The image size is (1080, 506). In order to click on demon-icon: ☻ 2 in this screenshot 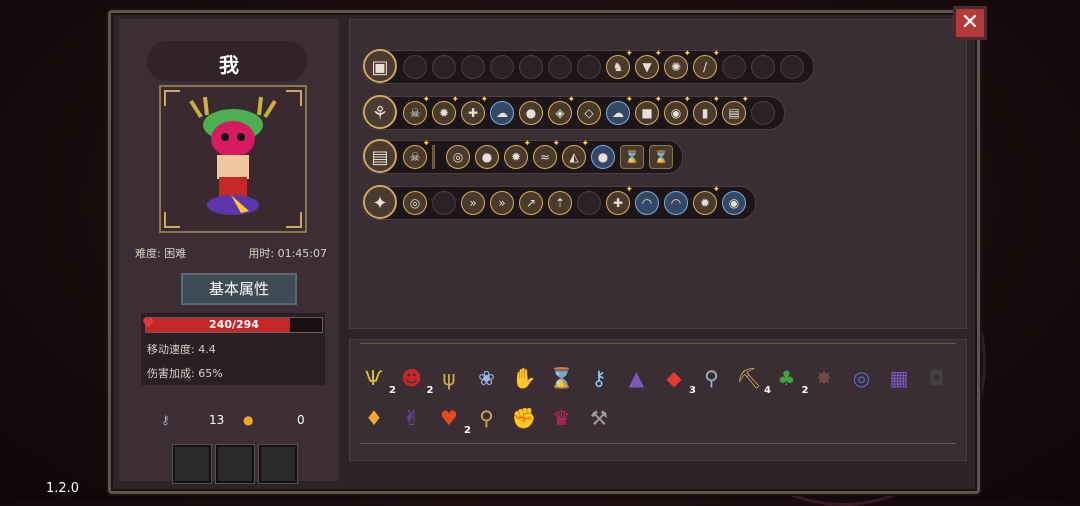, I will do `click(415, 380)`.